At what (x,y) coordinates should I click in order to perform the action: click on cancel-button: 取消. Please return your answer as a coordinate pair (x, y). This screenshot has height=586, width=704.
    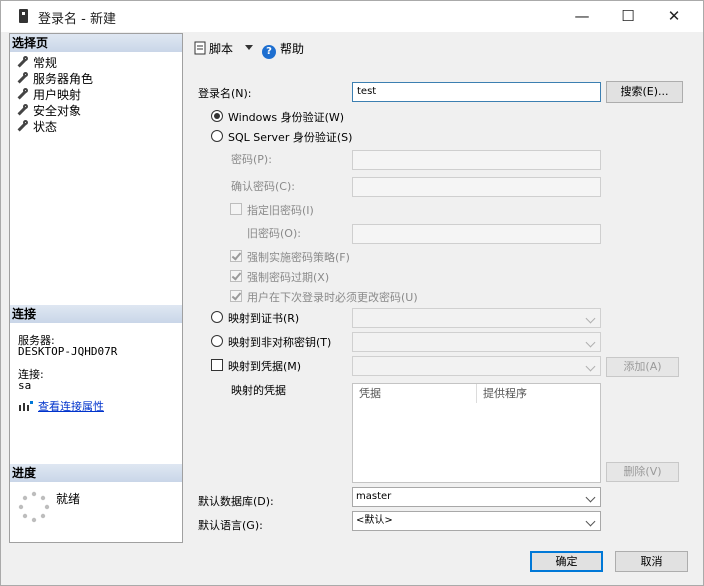
    Looking at the image, I should click on (651, 561).